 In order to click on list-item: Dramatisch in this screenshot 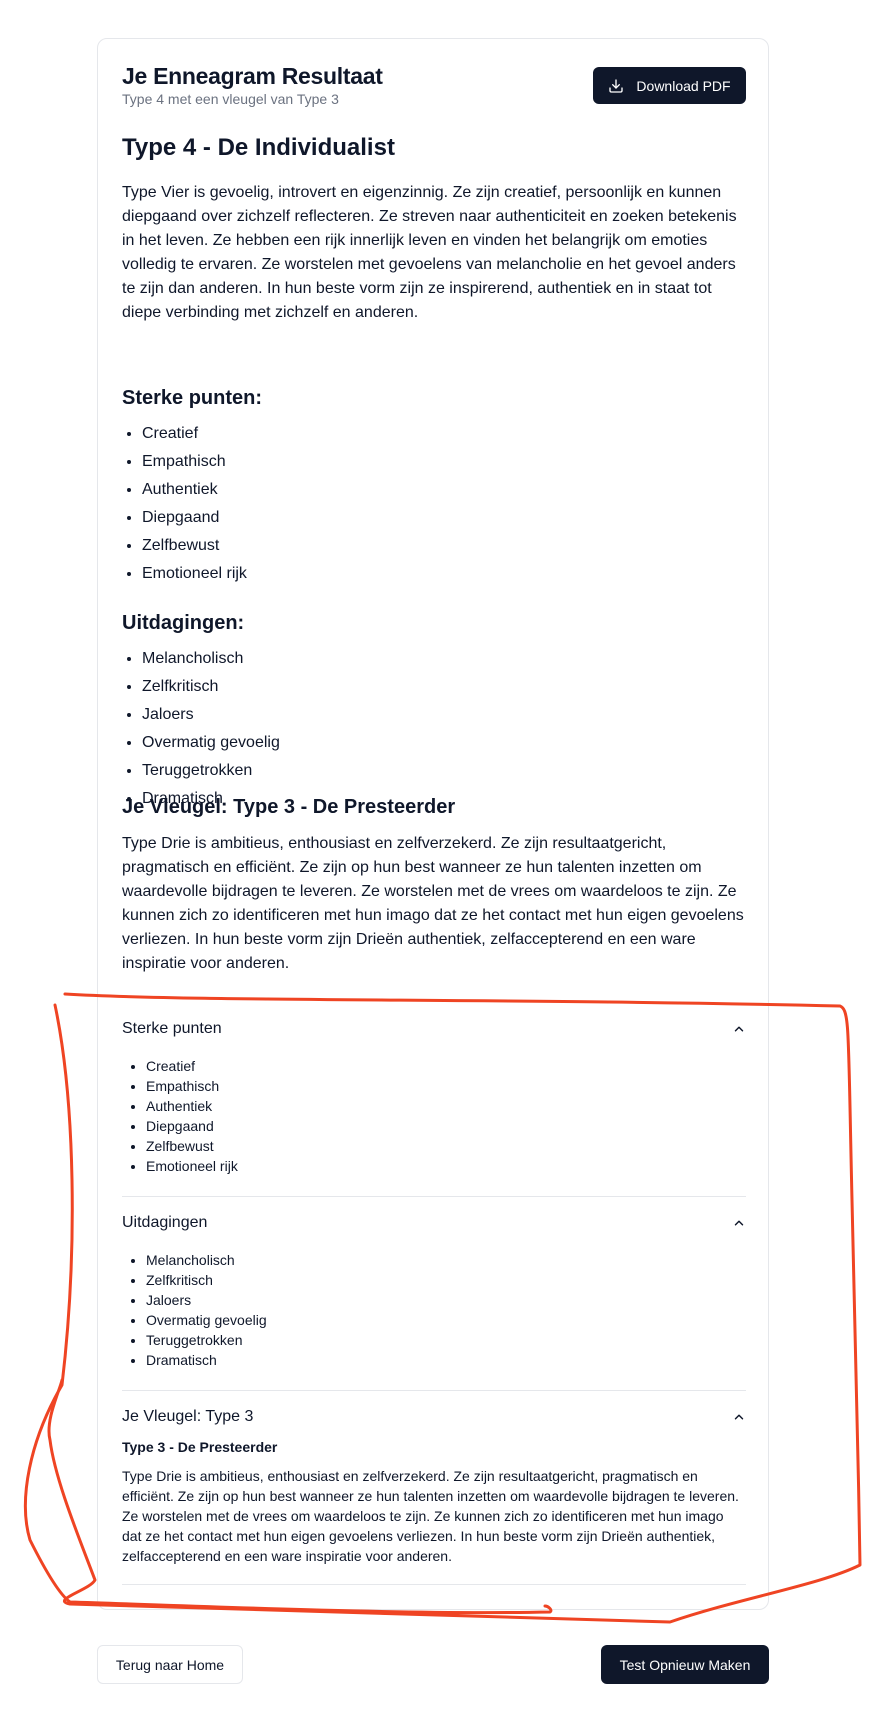, I will do `click(206, 1360)`.